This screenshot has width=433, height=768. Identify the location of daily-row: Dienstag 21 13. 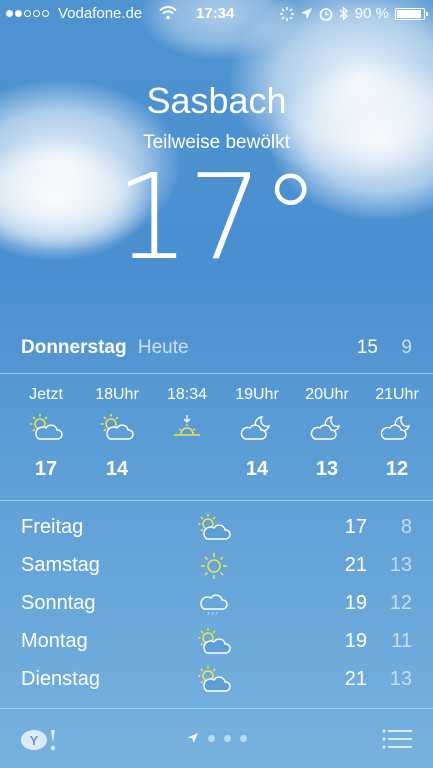
(216, 683).